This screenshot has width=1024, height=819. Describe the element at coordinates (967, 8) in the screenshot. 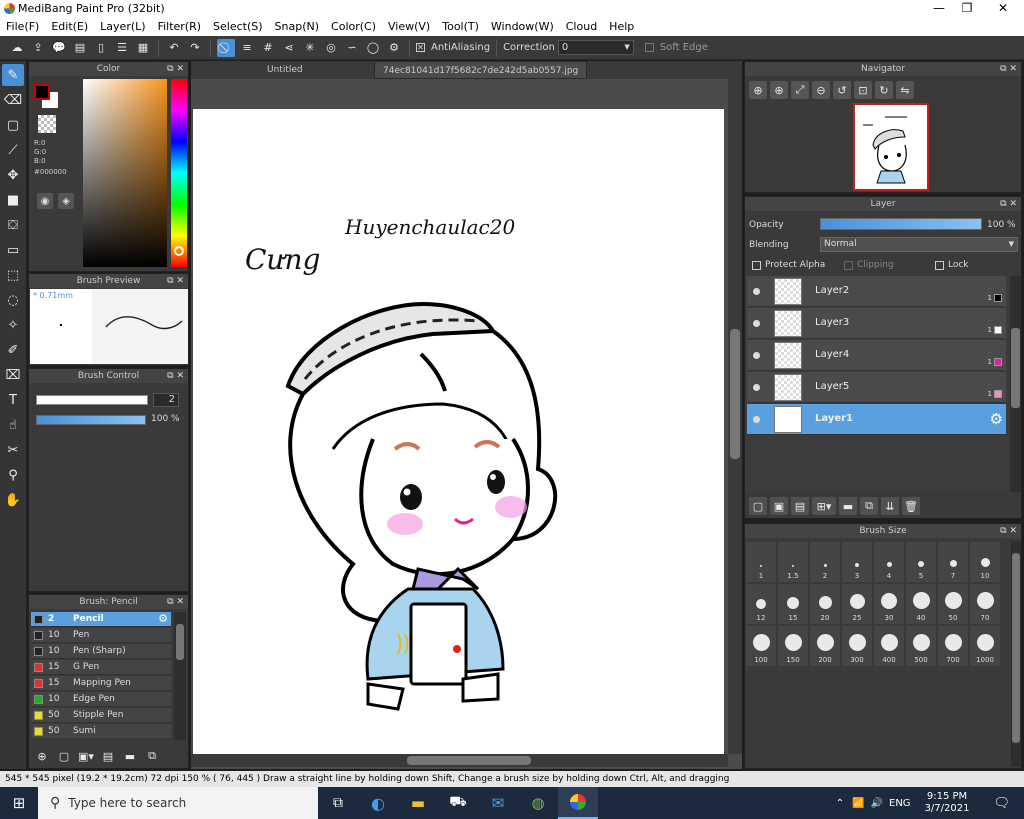

I see `maximize-button: ❐` at that location.